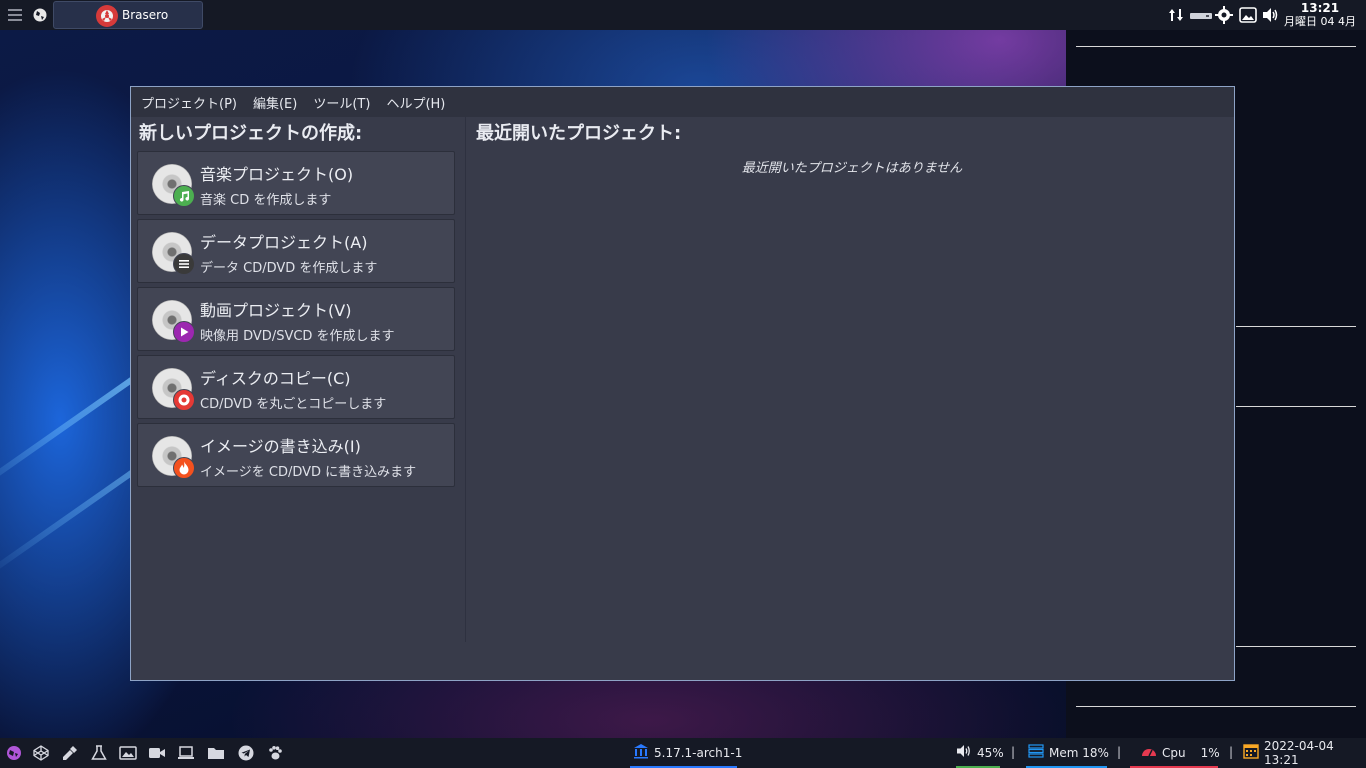  I want to click on speedometer-icon, so click(1149, 753).